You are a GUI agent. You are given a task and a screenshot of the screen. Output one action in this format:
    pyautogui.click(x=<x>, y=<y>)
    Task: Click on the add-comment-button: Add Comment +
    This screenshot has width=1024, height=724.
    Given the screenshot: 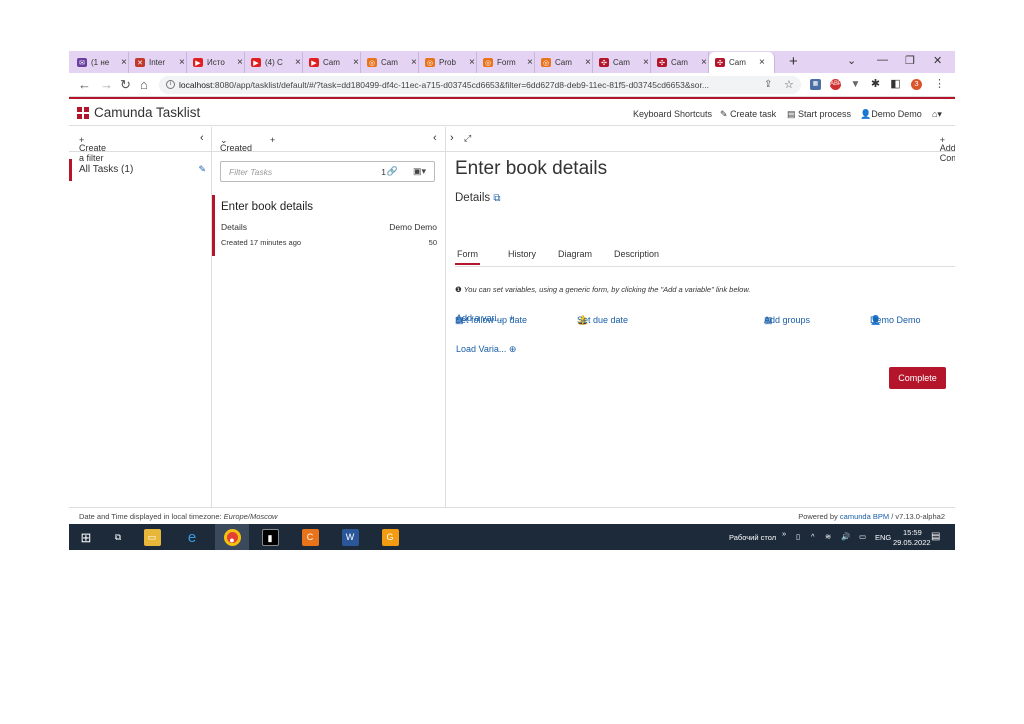 What is the action you would take?
    pyautogui.click(x=947, y=149)
    